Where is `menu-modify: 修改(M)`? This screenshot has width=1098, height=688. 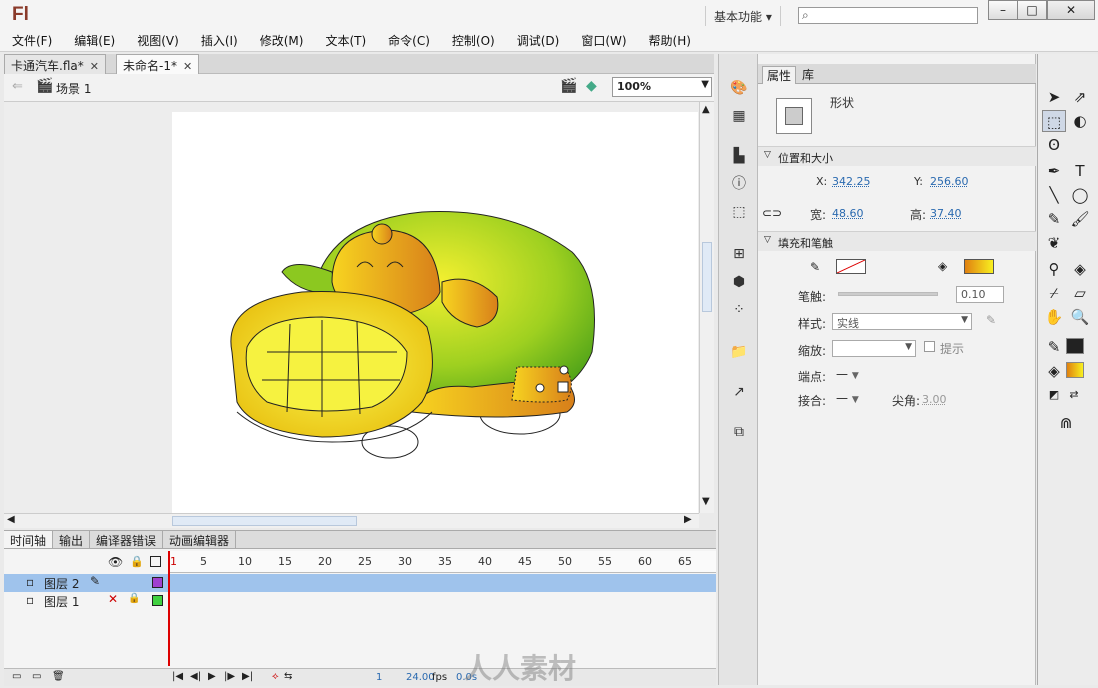
menu-modify: 修改(M) is located at coordinates (281, 40).